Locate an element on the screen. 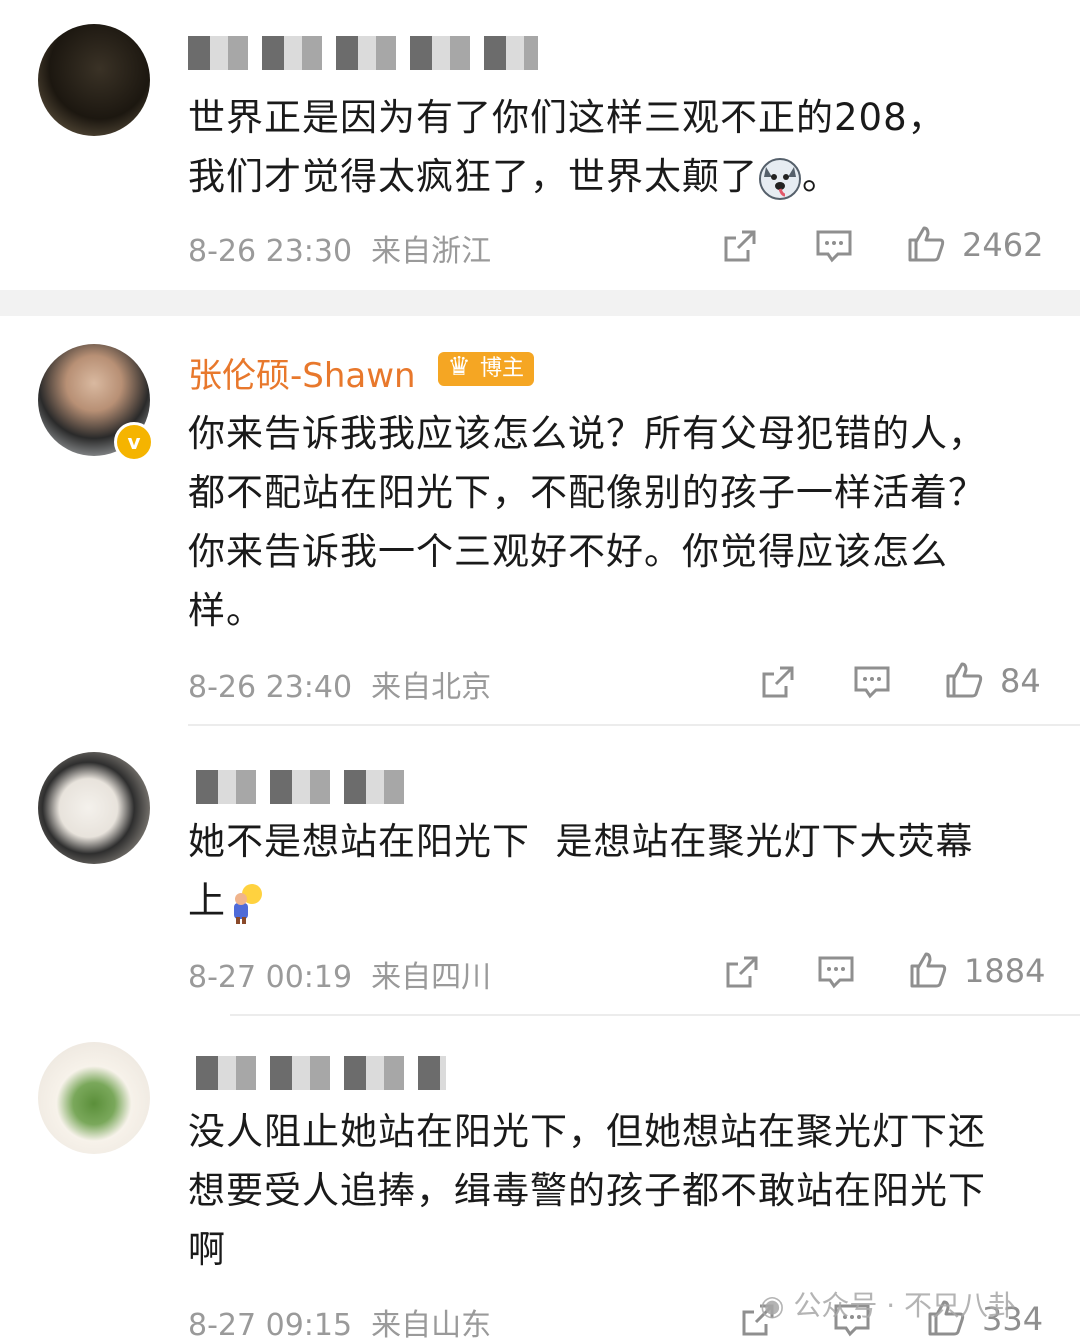  like-count: 1884 is located at coordinates (1005, 971).